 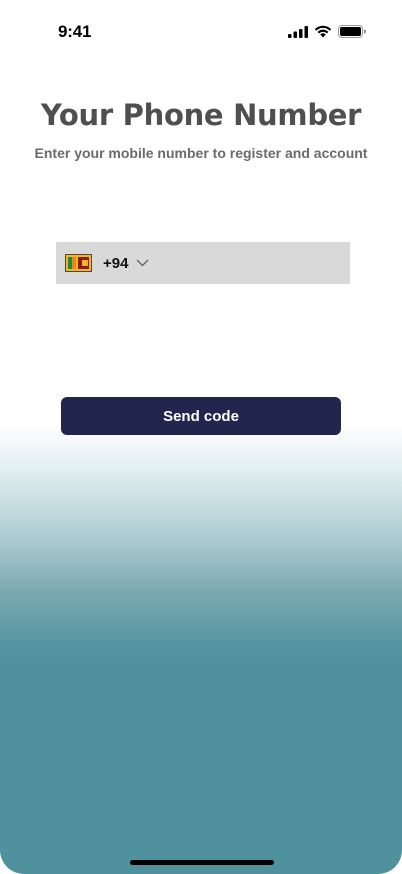 I want to click on dial-code: +94, so click(x=116, y=263).